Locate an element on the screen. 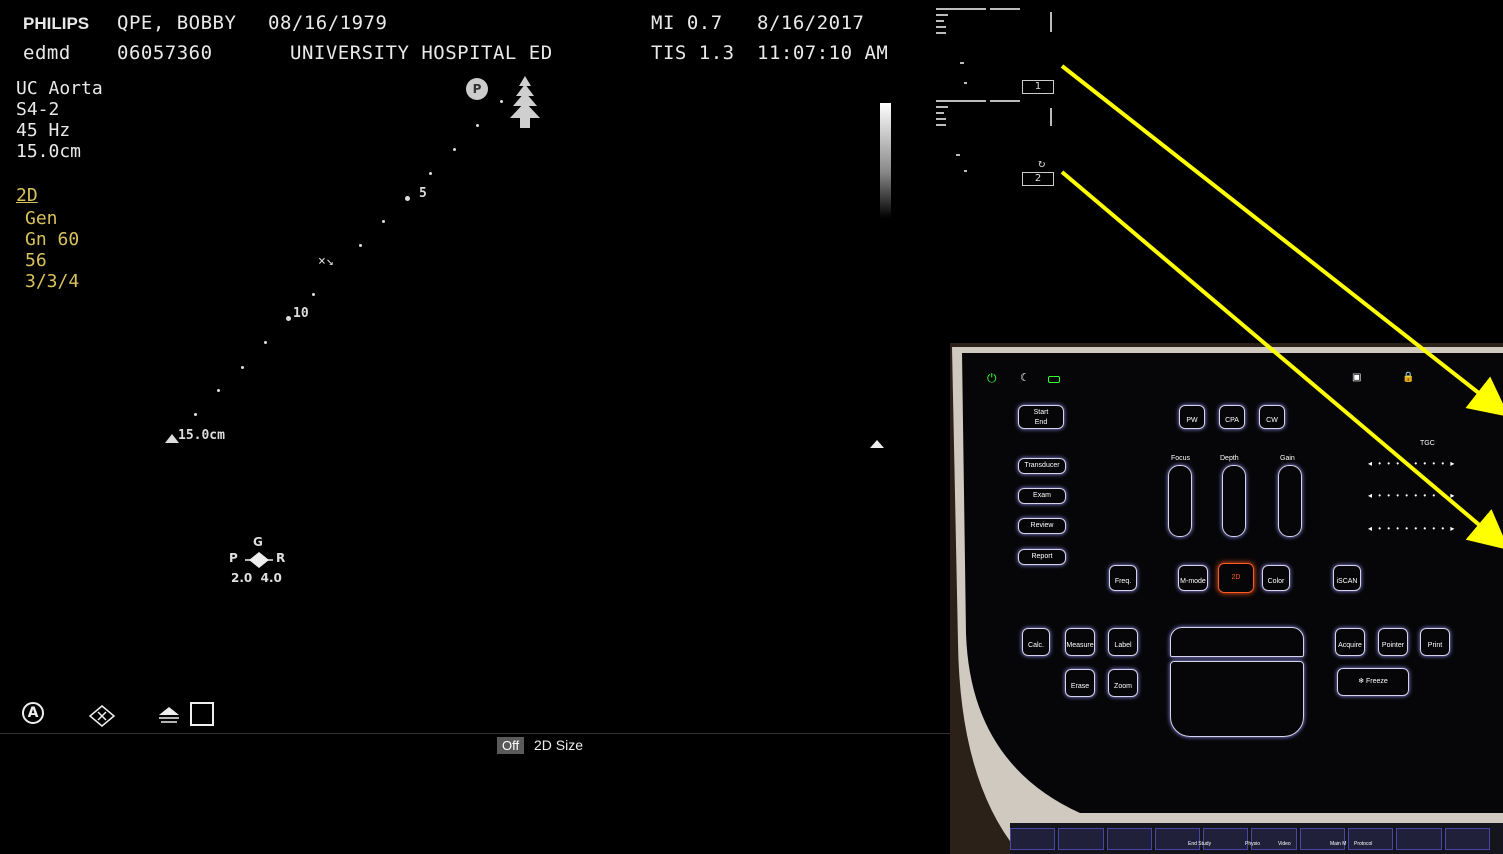  freeze-label: Freeze is located at coordinates (1377, 681).